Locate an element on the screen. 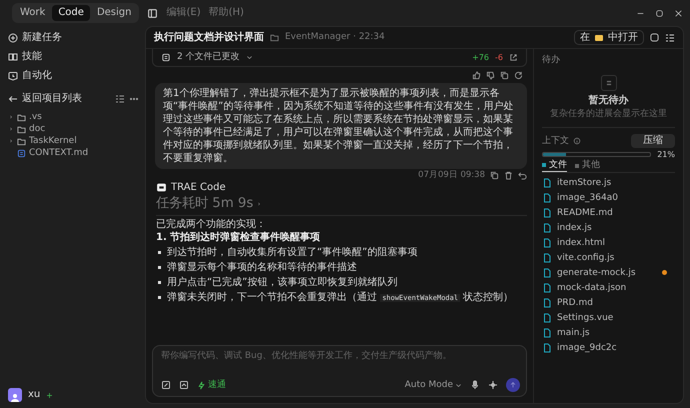 The image size is (690, 408). image-icon is located at coordinates (184, 385).